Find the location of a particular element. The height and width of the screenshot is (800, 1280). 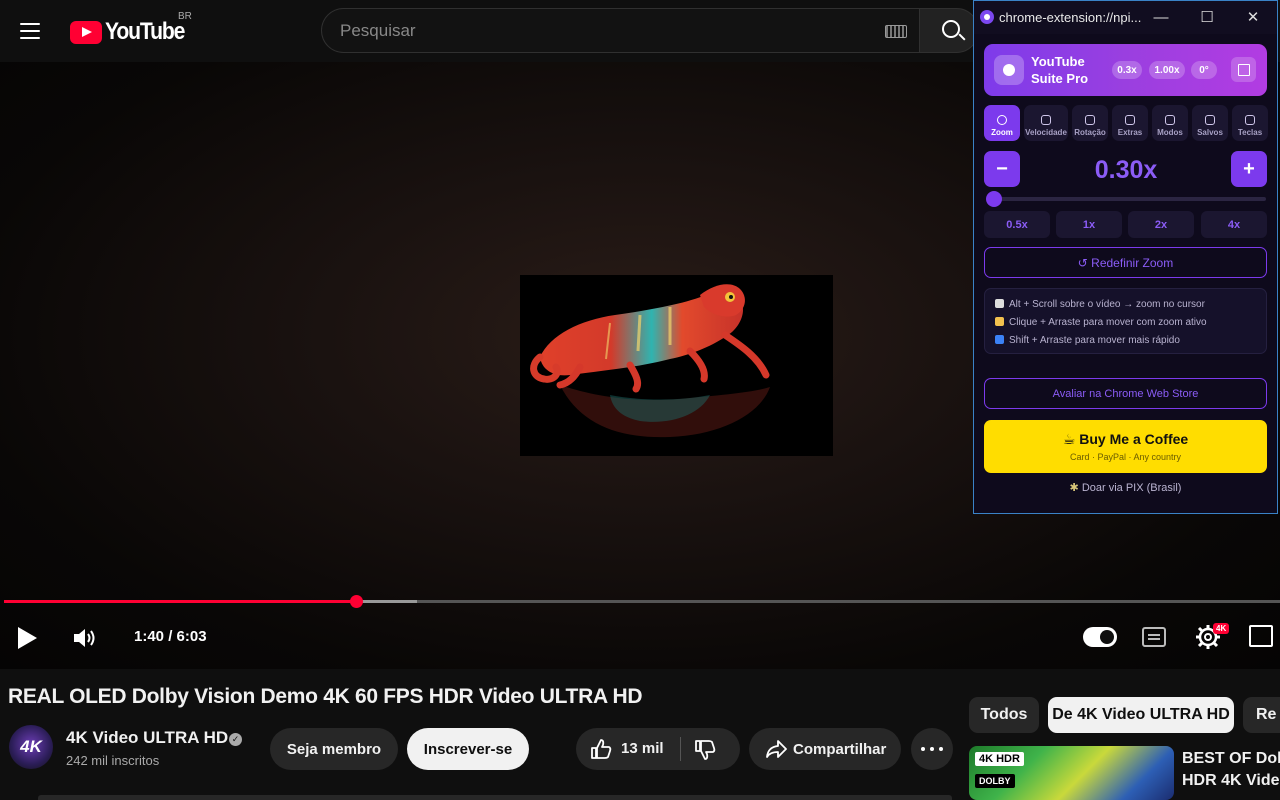

search-icon is located at coordinates (951, 29).